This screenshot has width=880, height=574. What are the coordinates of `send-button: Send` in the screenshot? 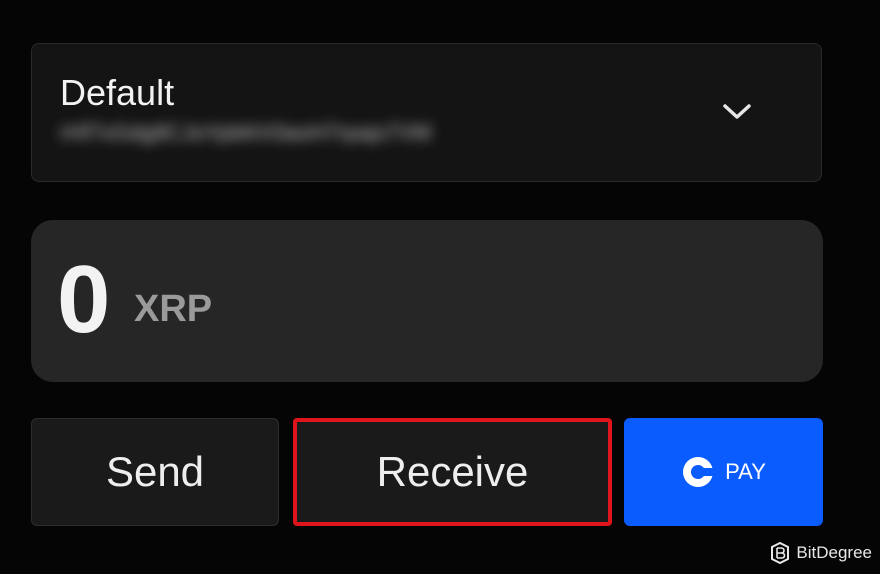 It's located at (155, 472).